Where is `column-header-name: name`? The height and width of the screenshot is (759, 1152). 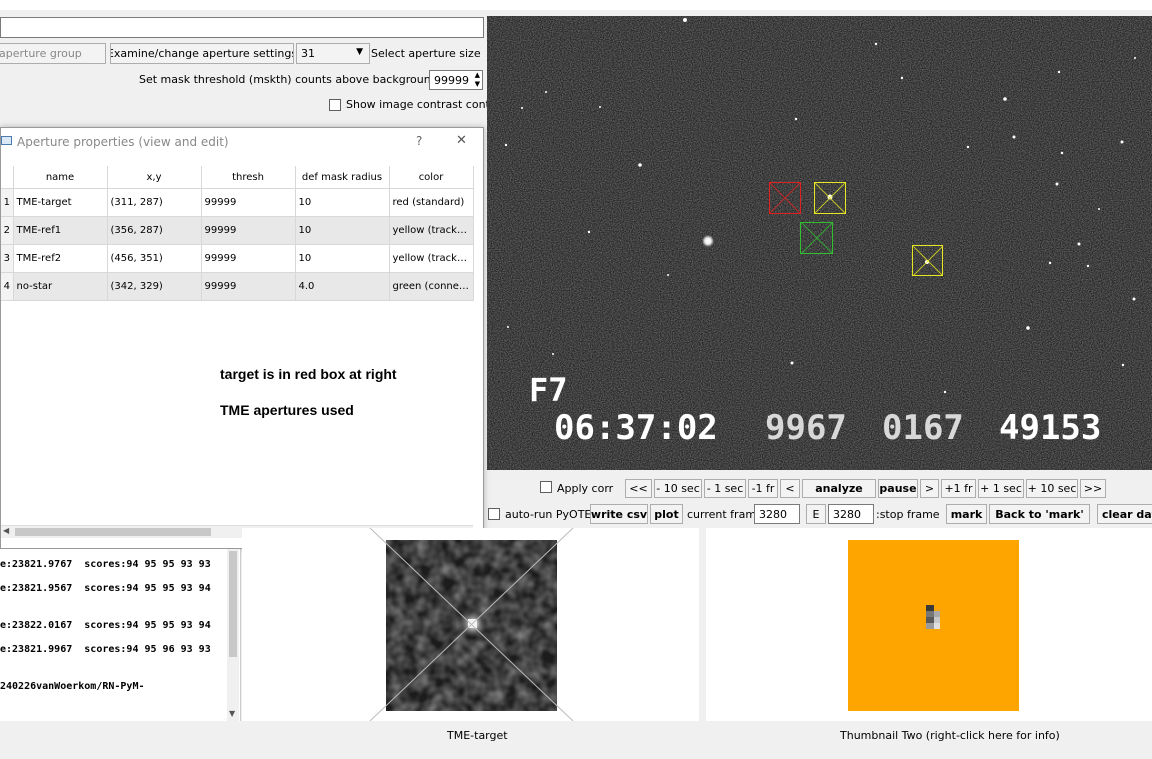
column-header-name: name is located at coordinates (60, 177).